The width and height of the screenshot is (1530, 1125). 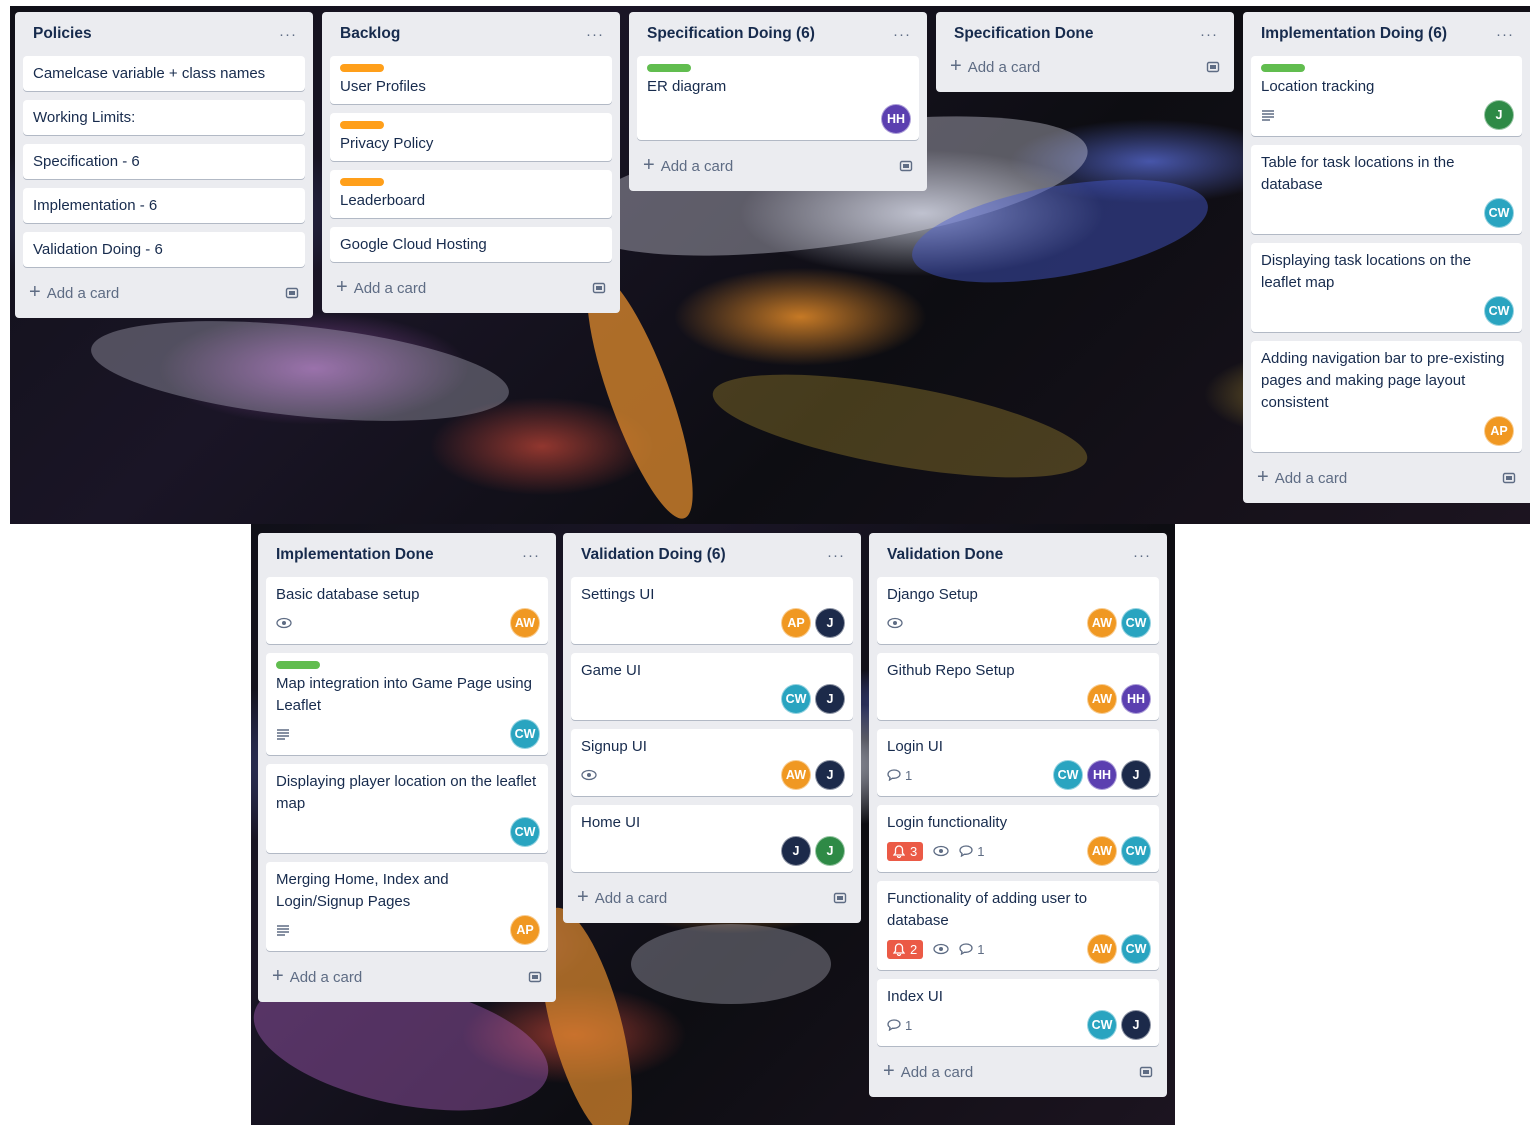 I want to click on card: Leaderboard, so click(x=471, y=194).